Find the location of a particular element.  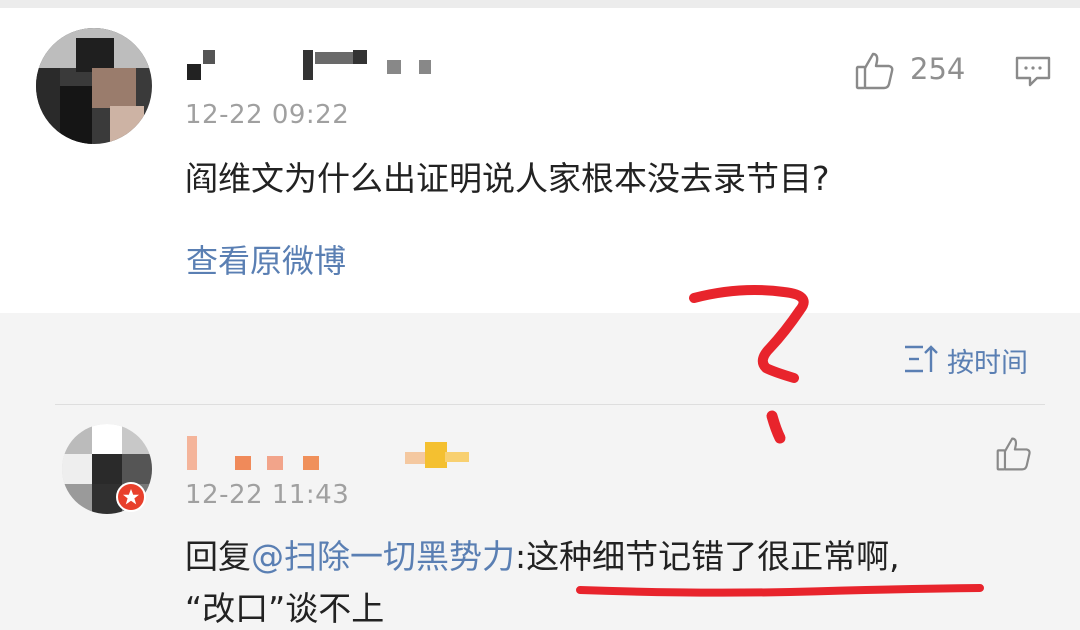

comment-text: :这种细节记错了很正常啊, is located at coordinates (707, 556).